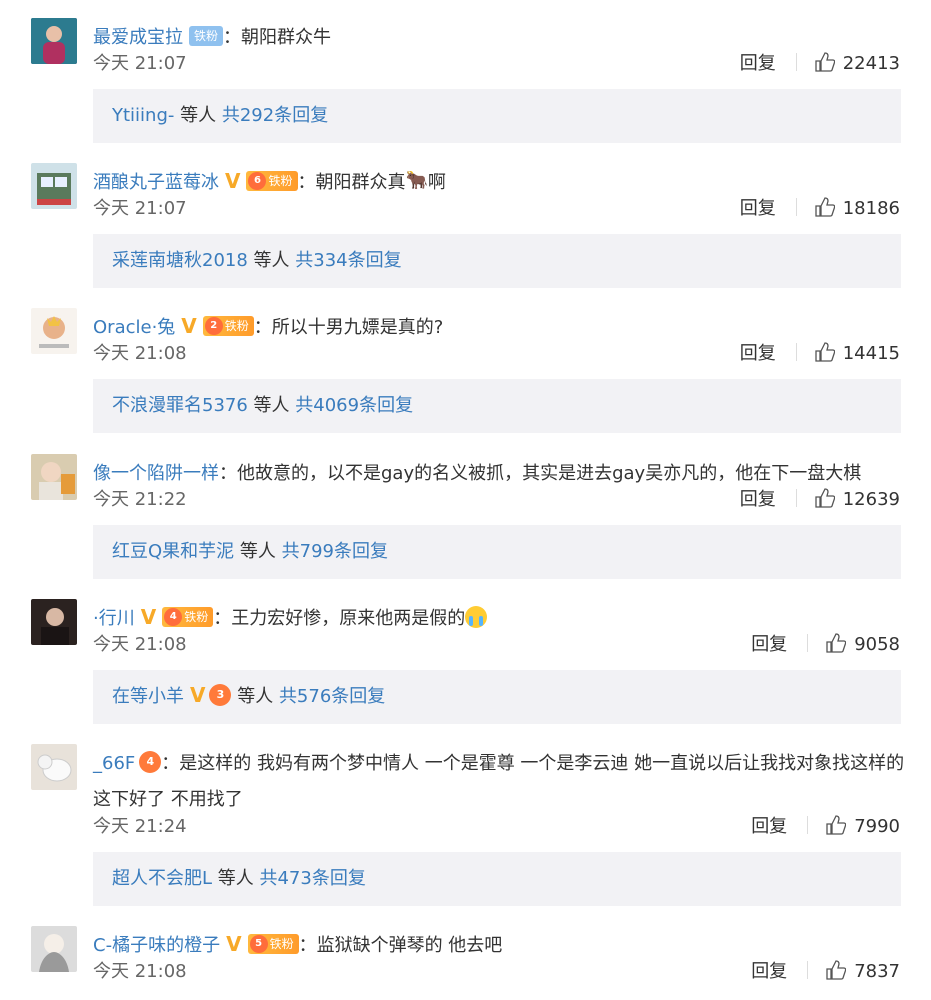 Image resolution: width=931 pixels, height=1000 pixels. I want to click on reply-thread: 超人不会肥L 等人 共473条回复, so click(497, 879).